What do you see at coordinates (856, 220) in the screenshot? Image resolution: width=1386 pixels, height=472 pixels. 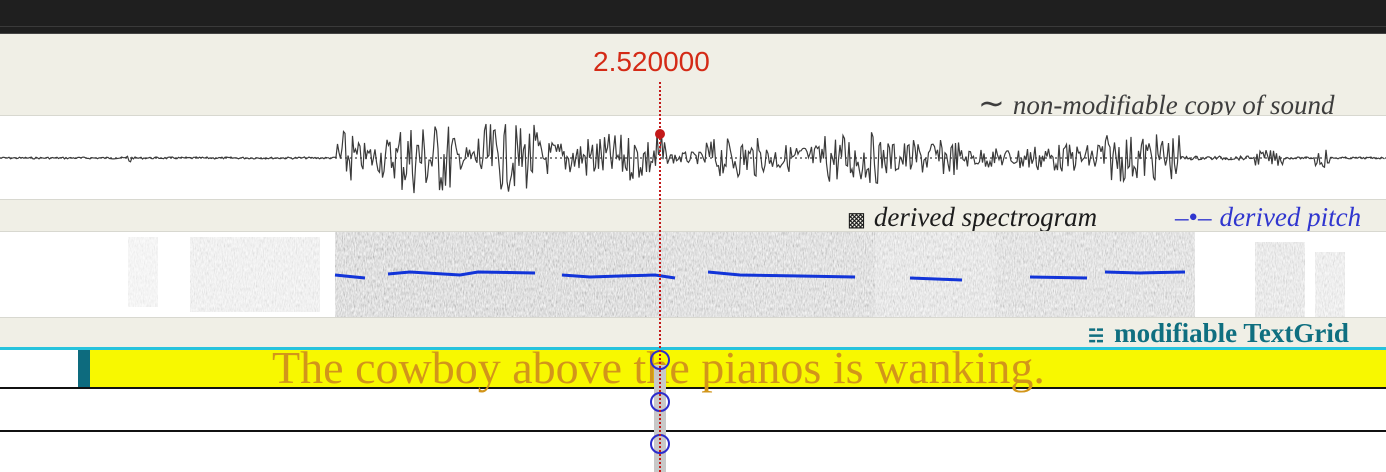 I see `spectrogram-icon: ▩` at bounding box center [856, 220].